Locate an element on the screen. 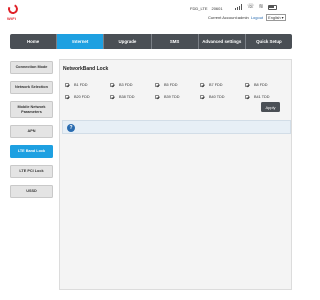  band-label: B38 TDD is located at coordinates (127, 97).